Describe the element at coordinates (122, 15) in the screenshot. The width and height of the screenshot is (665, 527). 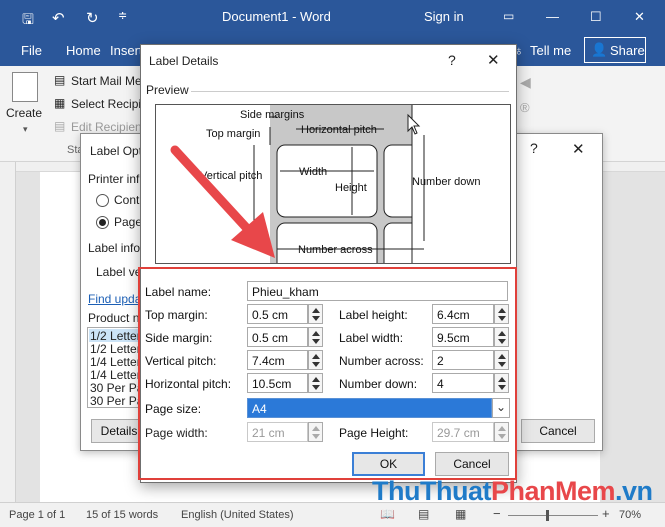
I see `customize-toolbar-icon: ≑` at that location.